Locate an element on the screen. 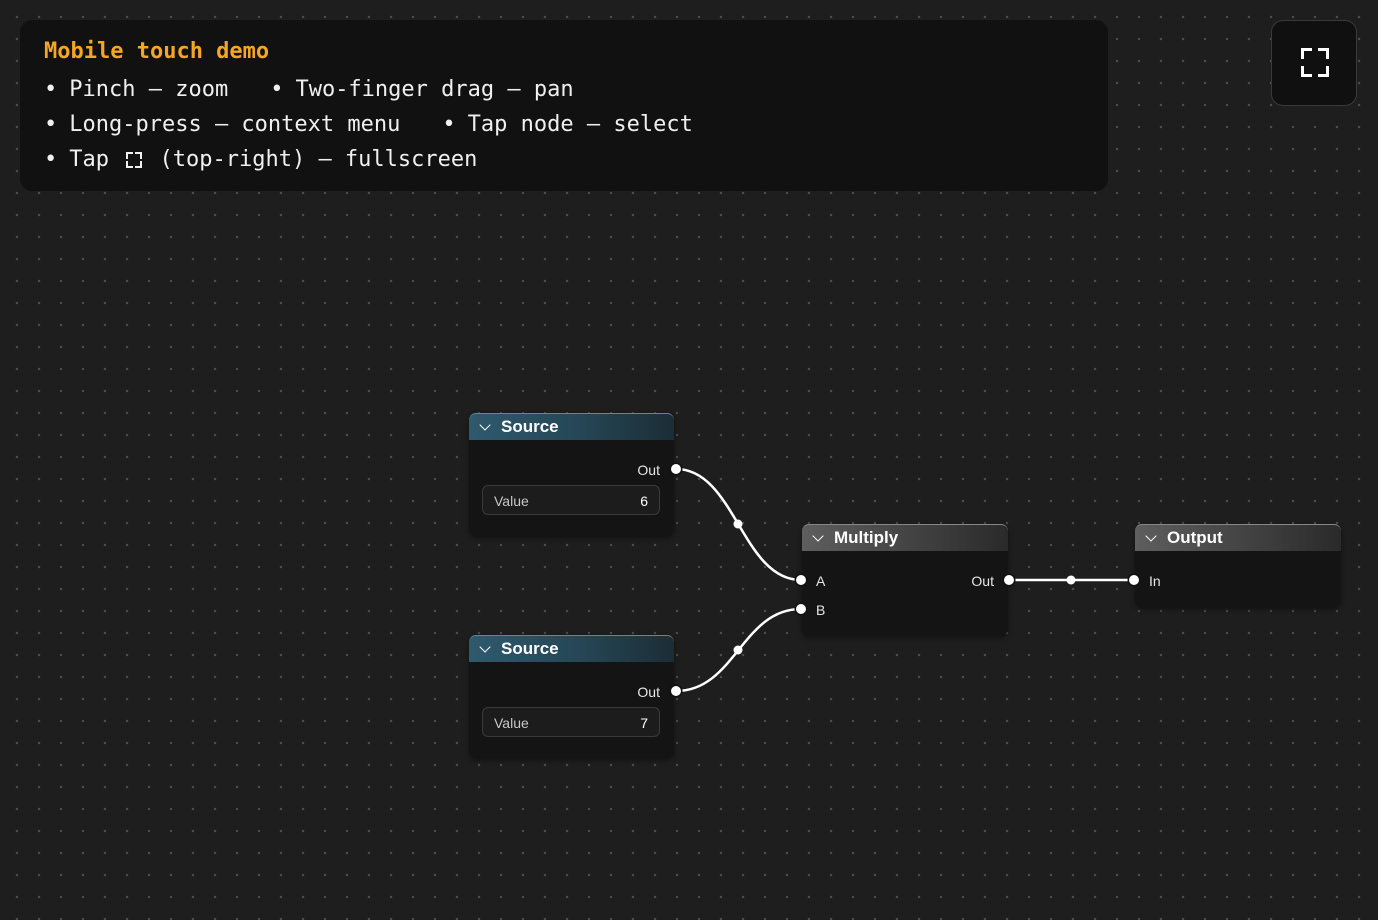 The image size is (1378, 920). help-title: Mobile touch demo is located at coordinates (157, 51).